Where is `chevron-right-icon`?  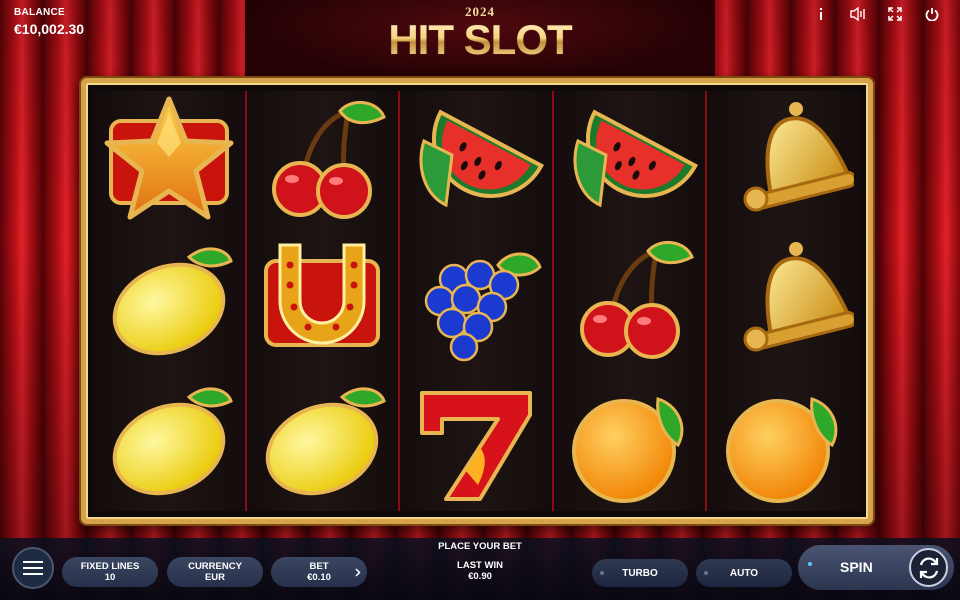 chevron-right-icon is located at coordinates (358, 572).